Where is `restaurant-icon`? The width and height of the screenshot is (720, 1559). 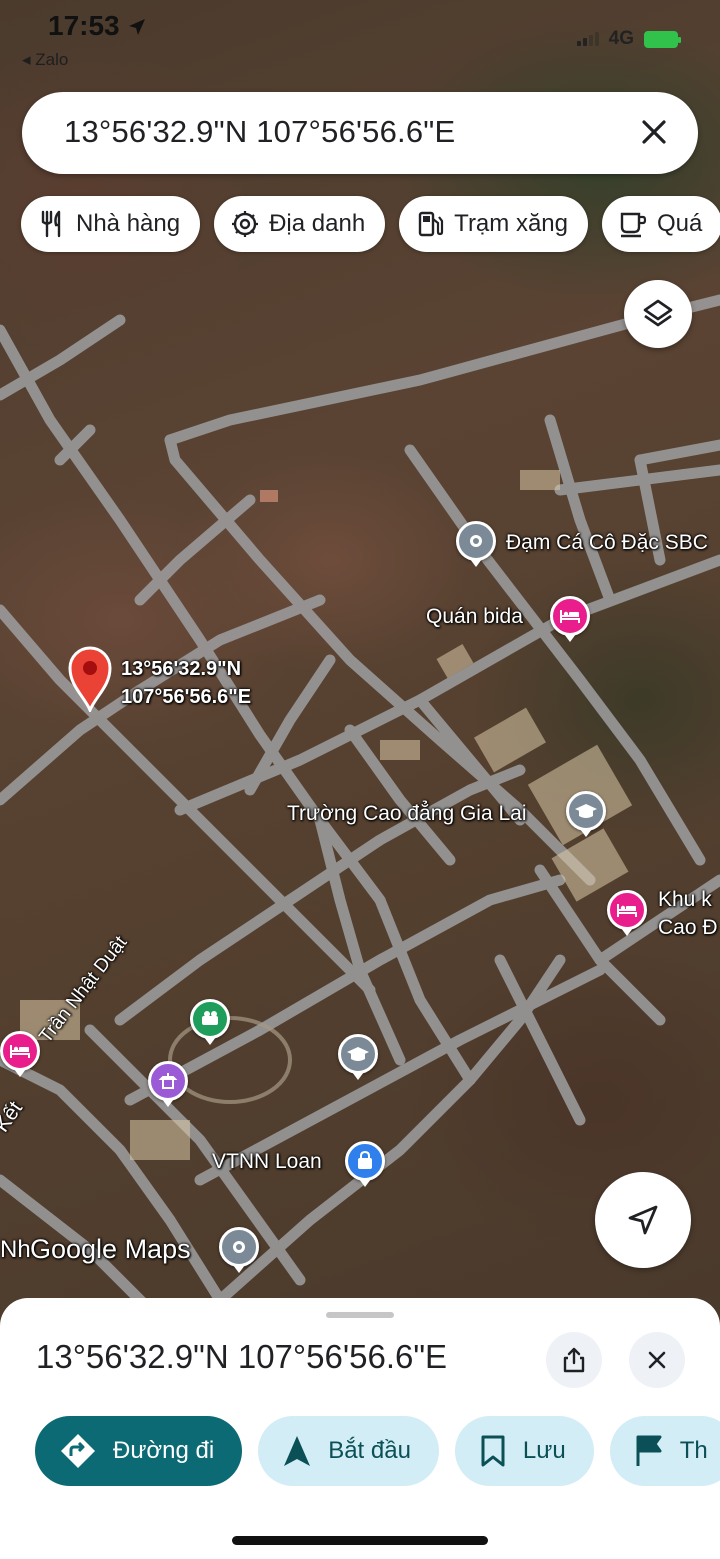
restaurant-icon is located at coordinates (51, 224).